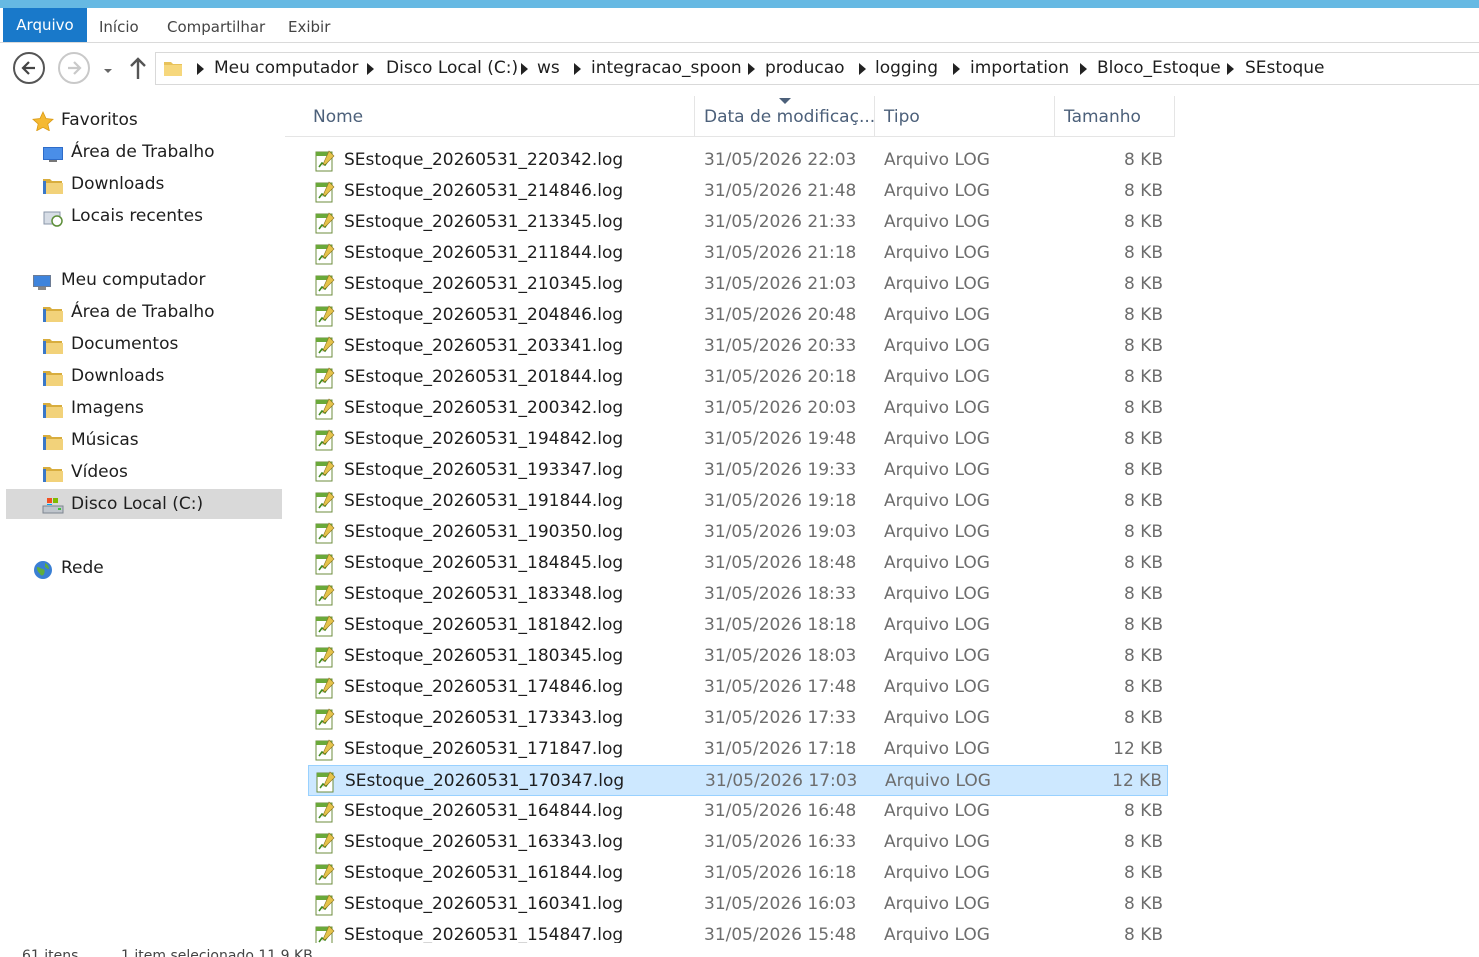  Describe the element at coordinates (780, 191) in the screenshot. I see `file-date: 31/05/2026 21:48` at that location.